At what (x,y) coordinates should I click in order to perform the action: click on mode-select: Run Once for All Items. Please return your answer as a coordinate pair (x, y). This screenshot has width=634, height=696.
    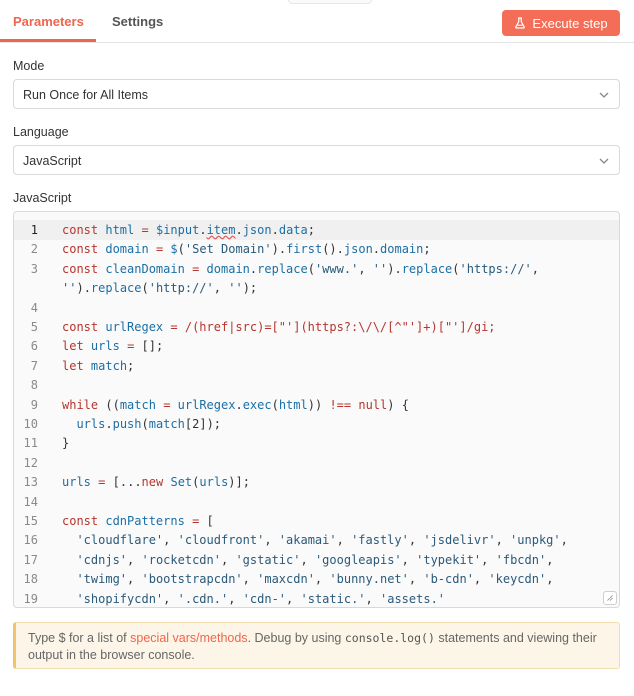
    Looking at the image, I should click on (316, 94).